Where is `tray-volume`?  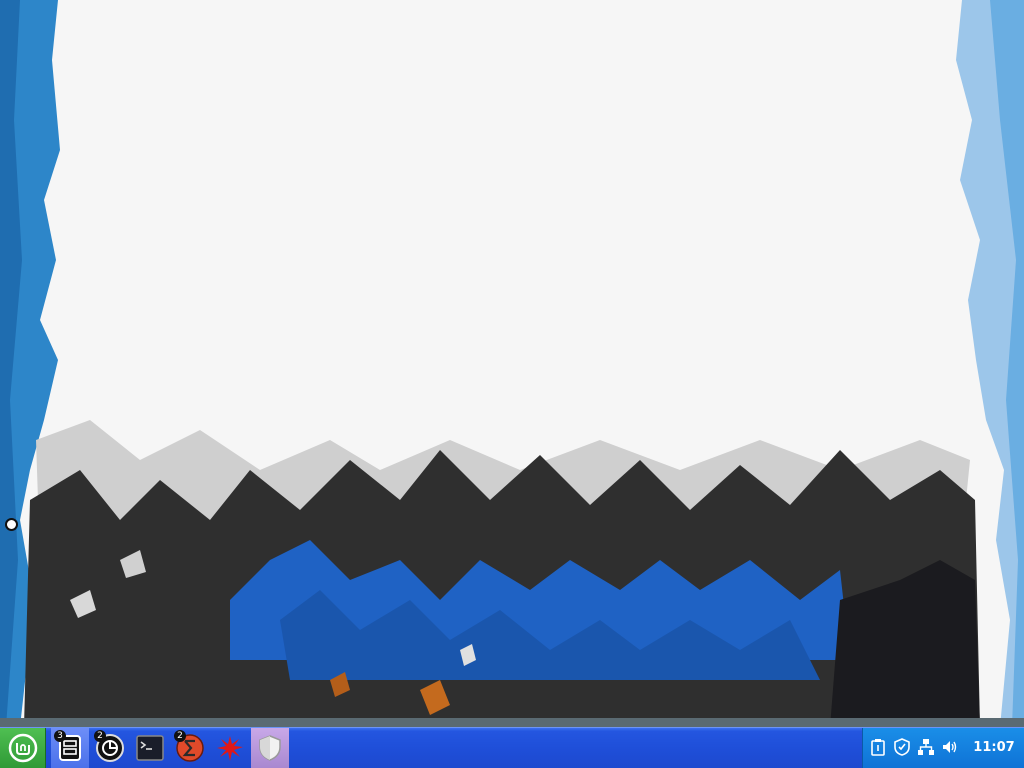
tray-volume is located at coordinates (950, 747).